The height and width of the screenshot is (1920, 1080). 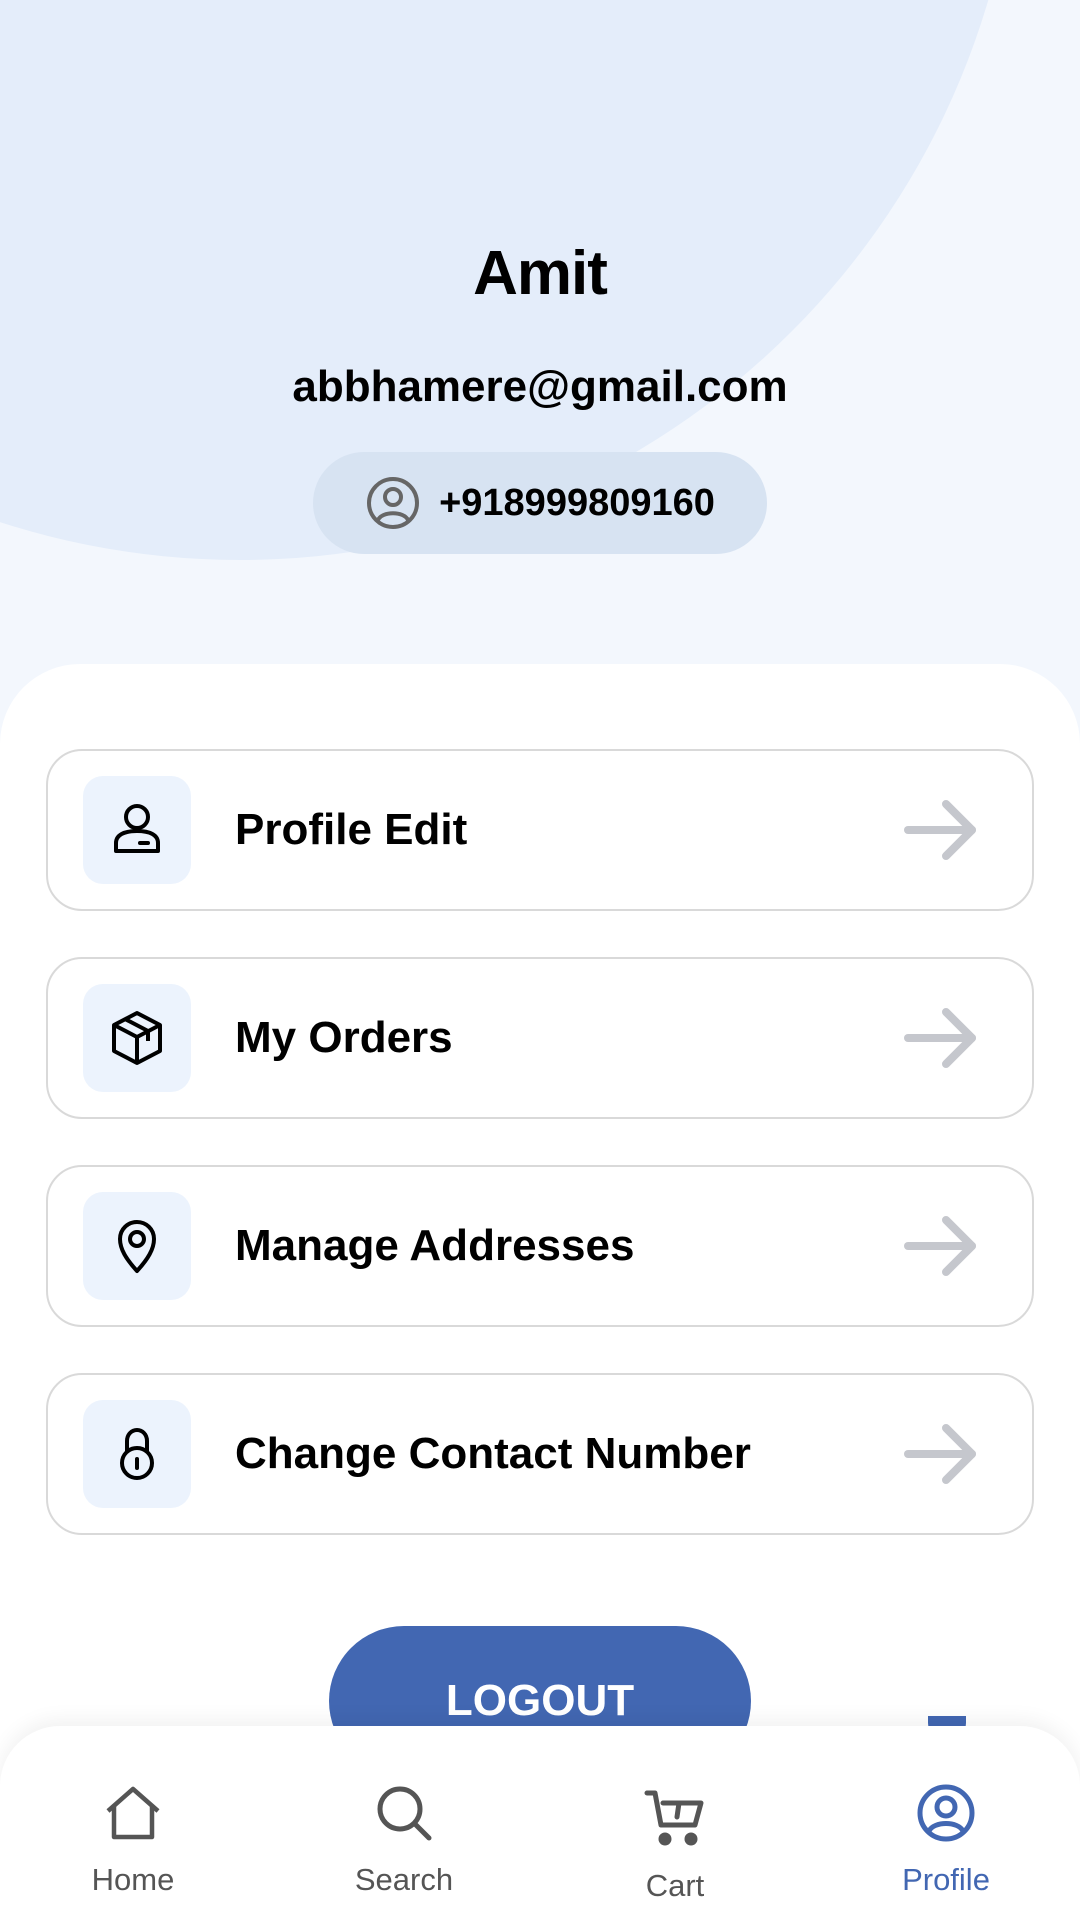 What do you see at coordinates (137, 1246) in the screenshot?
I see `location-pin-icon` at bounding box center [137, 1246].